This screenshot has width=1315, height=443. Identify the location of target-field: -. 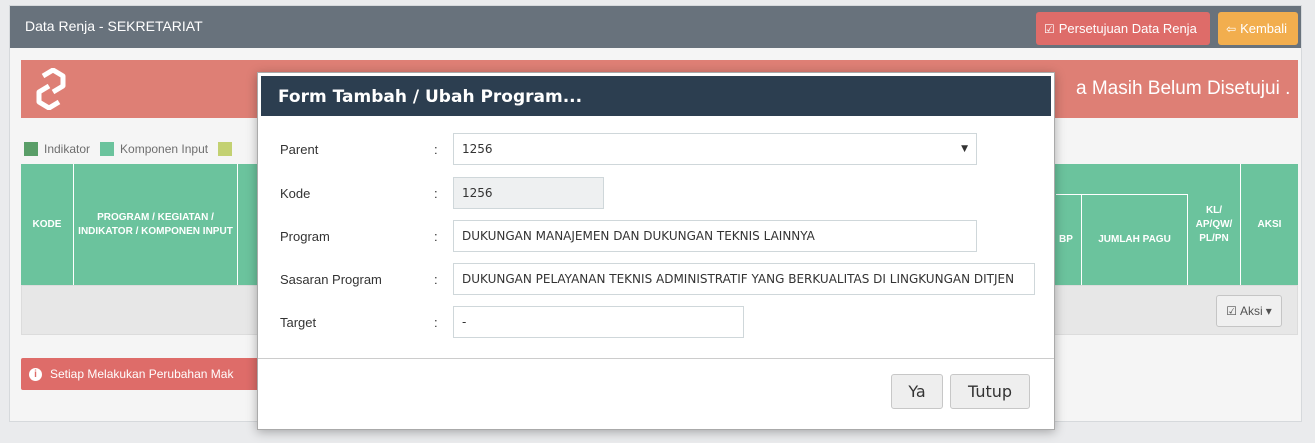
(598, 322).